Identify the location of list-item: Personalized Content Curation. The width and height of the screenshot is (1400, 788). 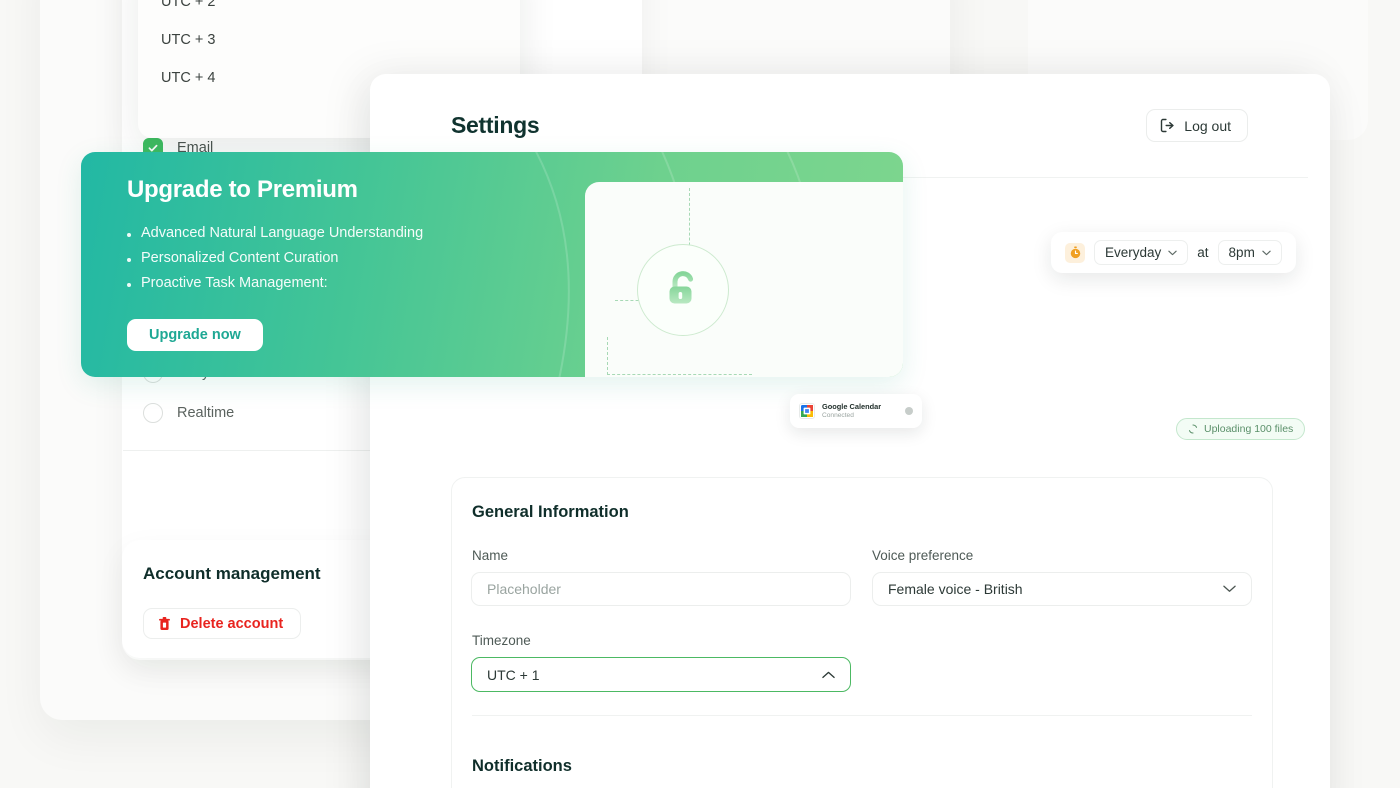
(337, 258).